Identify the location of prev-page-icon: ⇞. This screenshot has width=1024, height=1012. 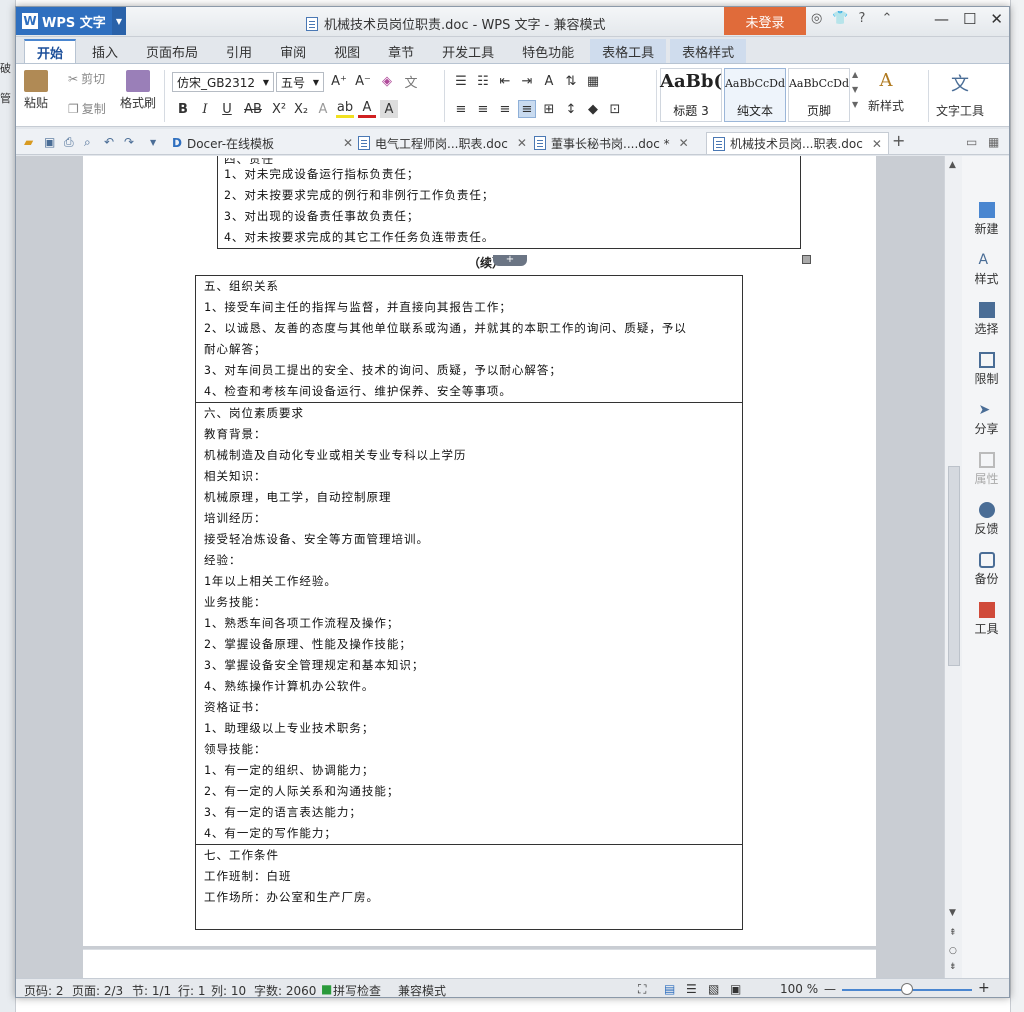
(953, 933).